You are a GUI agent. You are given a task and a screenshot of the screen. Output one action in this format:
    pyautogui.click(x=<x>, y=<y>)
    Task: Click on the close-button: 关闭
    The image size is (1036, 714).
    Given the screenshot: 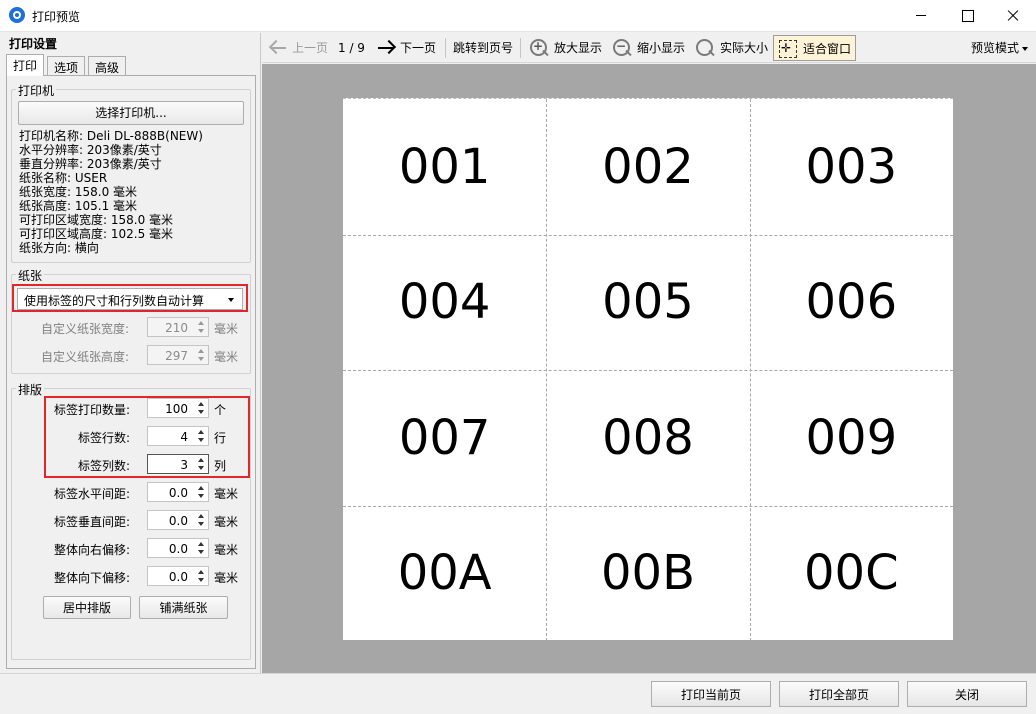 What is the action you would take?
    pyautogui.click(x=967, y=694)
    